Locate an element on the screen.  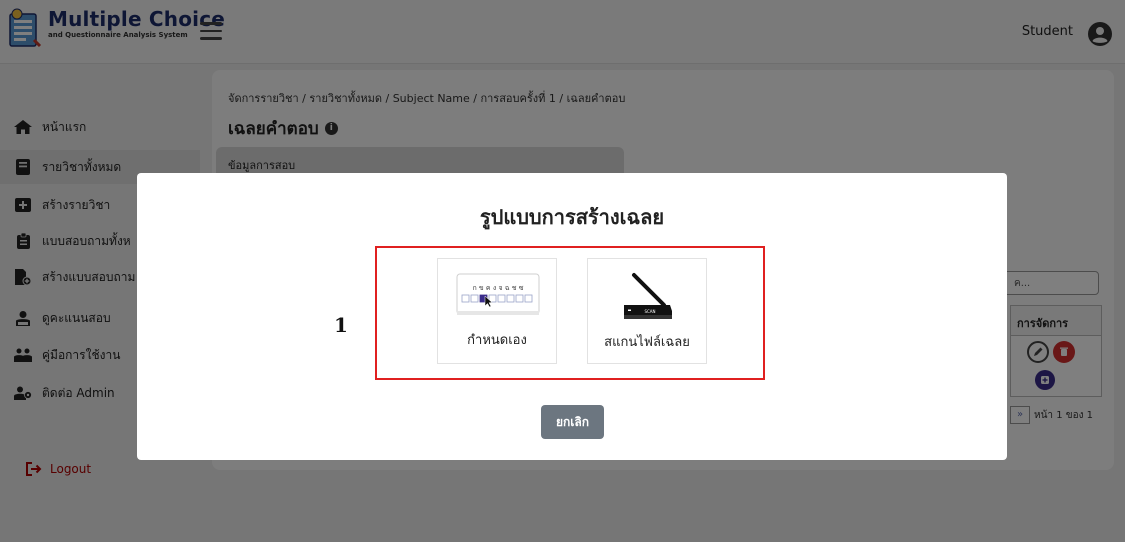
answer-letters: ก ข ค ง จ ฉ ช ซ is located at coordinates (497, 288).